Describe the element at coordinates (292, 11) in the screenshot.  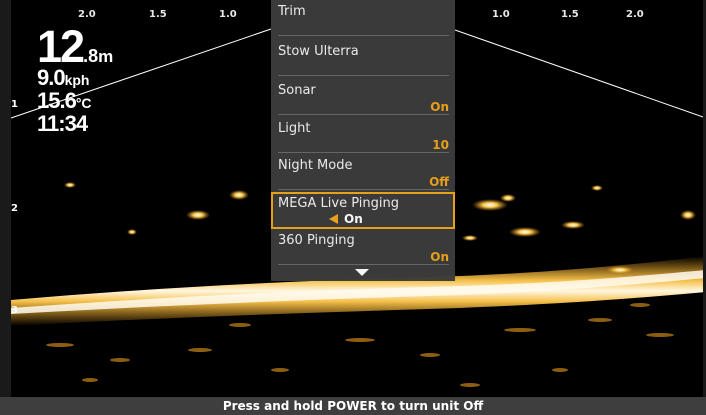
I see `menu-item-label: Trim` at that location.